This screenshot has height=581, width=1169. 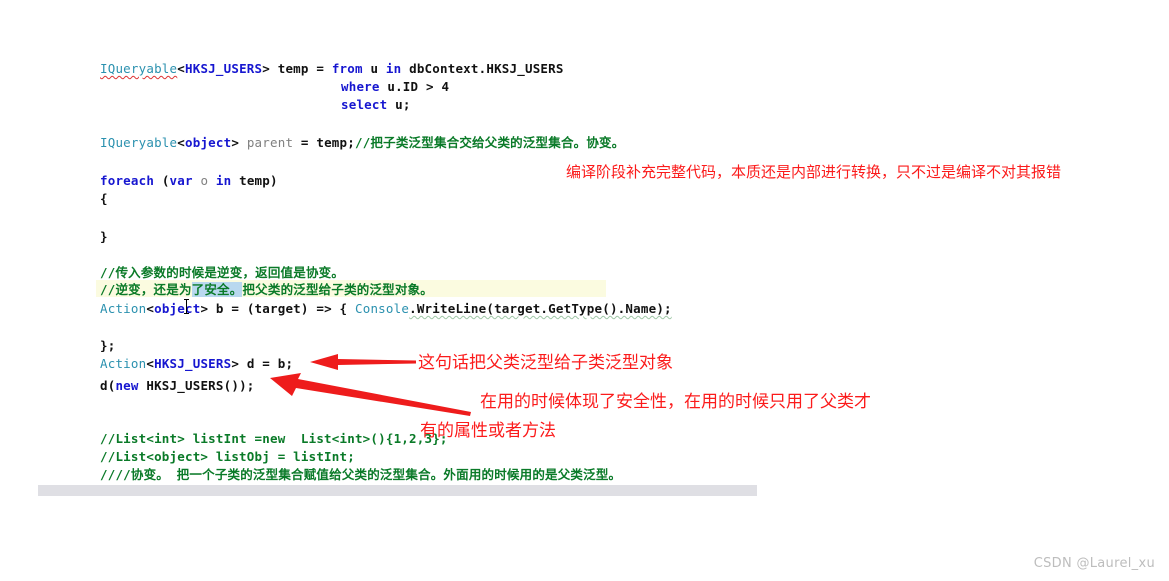 What do you see at coordinates (270, 363) in the screenshot?
I see `token-assign-d-equals-b: d = b;` at bounding box center [270, 363].